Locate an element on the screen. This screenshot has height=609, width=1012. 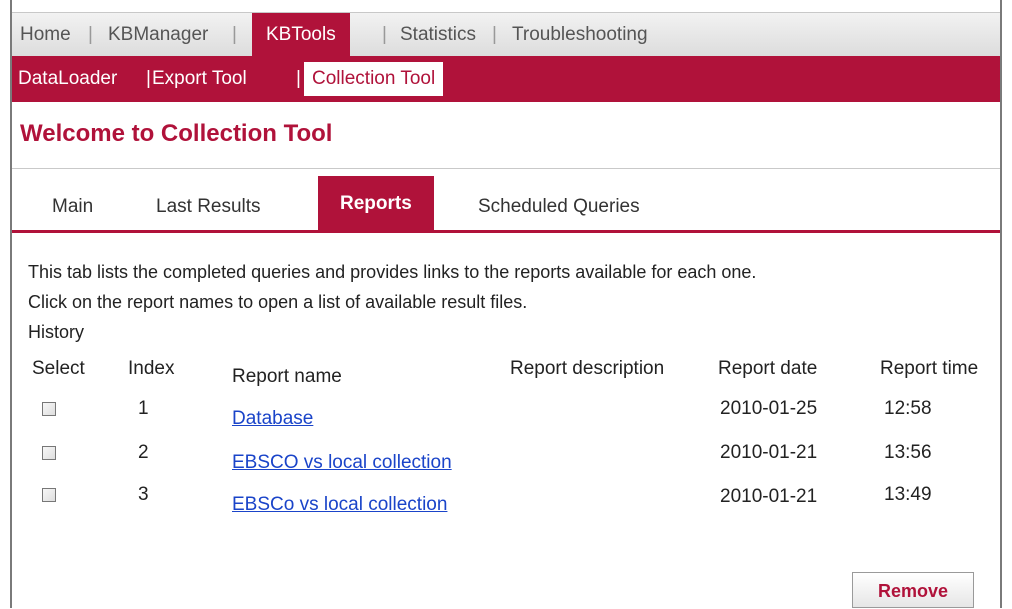
tab-last-results: Last Results is located at coordinates (208, 207).